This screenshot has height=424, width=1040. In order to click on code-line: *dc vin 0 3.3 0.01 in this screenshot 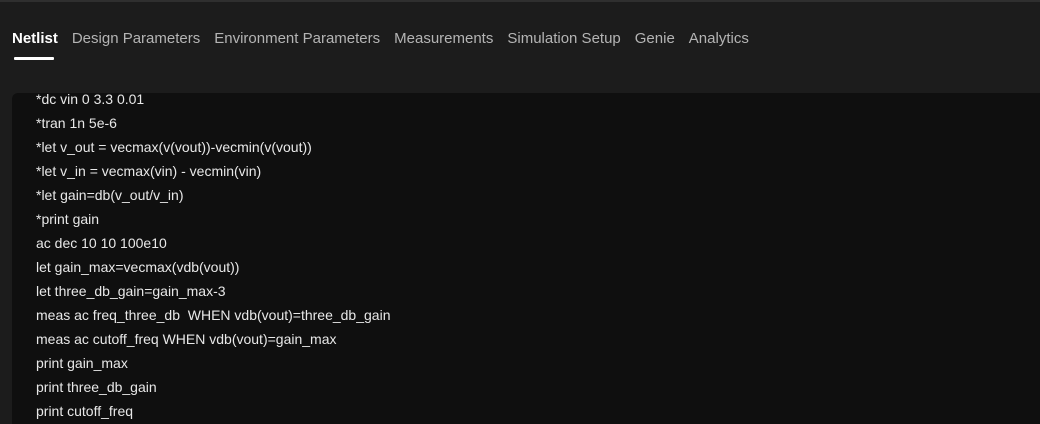, I will do `click(213, 102)`.